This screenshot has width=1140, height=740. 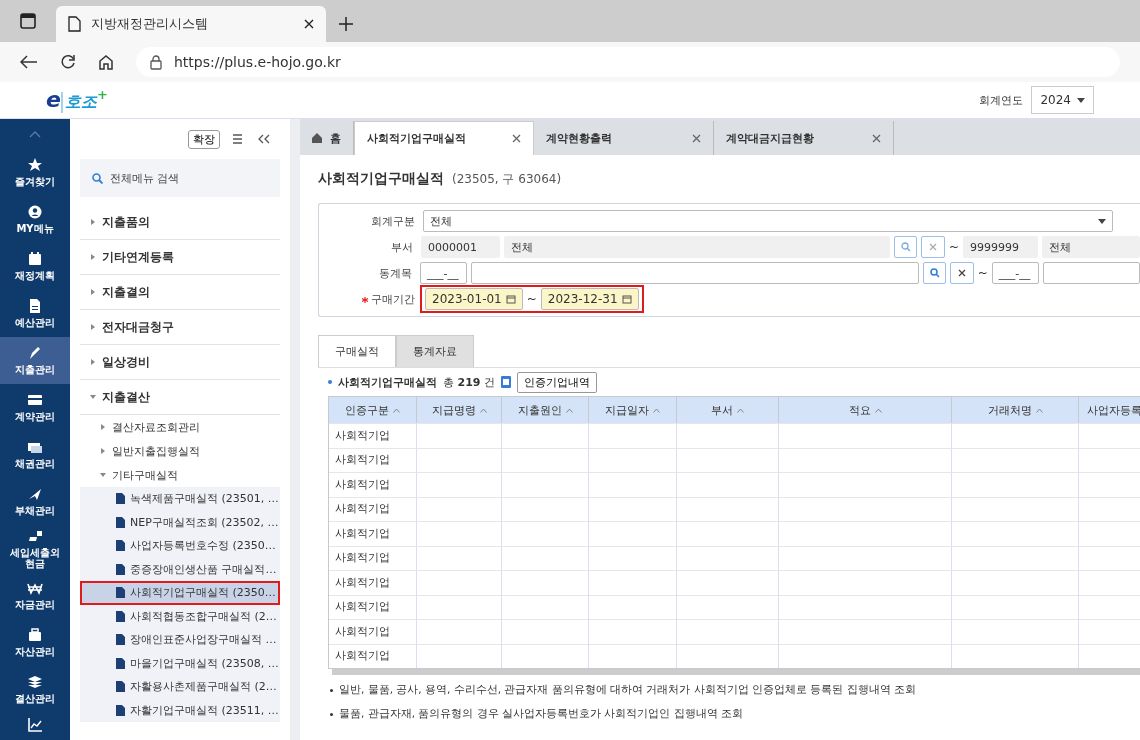 I want to click on scroll-up-icon, so click(x=35, y=134).